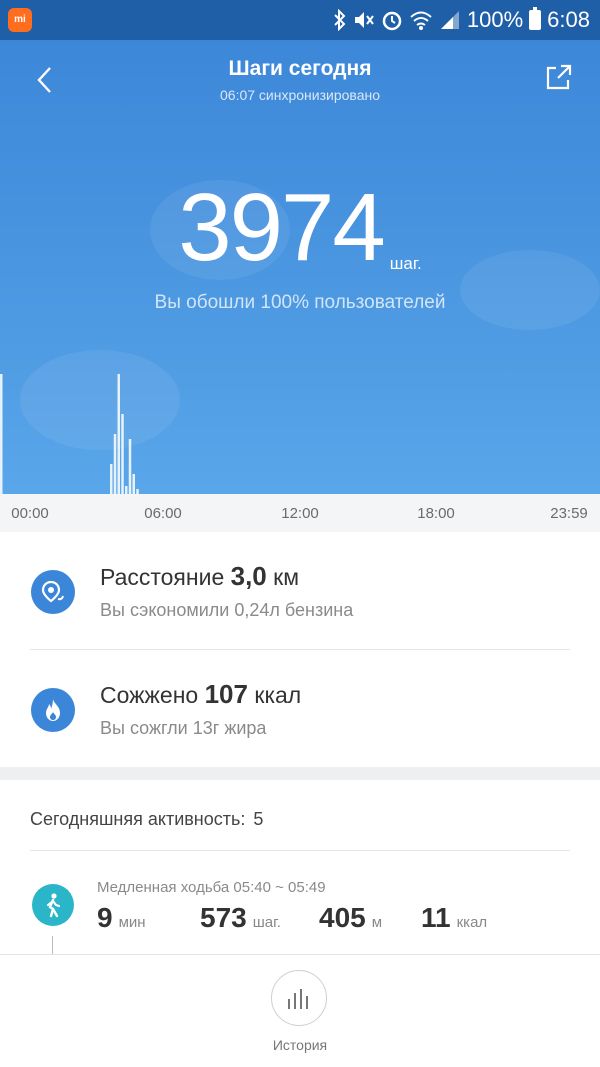 The image size is (600, 1067). What do you see at coordinates (364, 20) in the screenshot?
I see `mute-icon` at bounding box center [364, 20].